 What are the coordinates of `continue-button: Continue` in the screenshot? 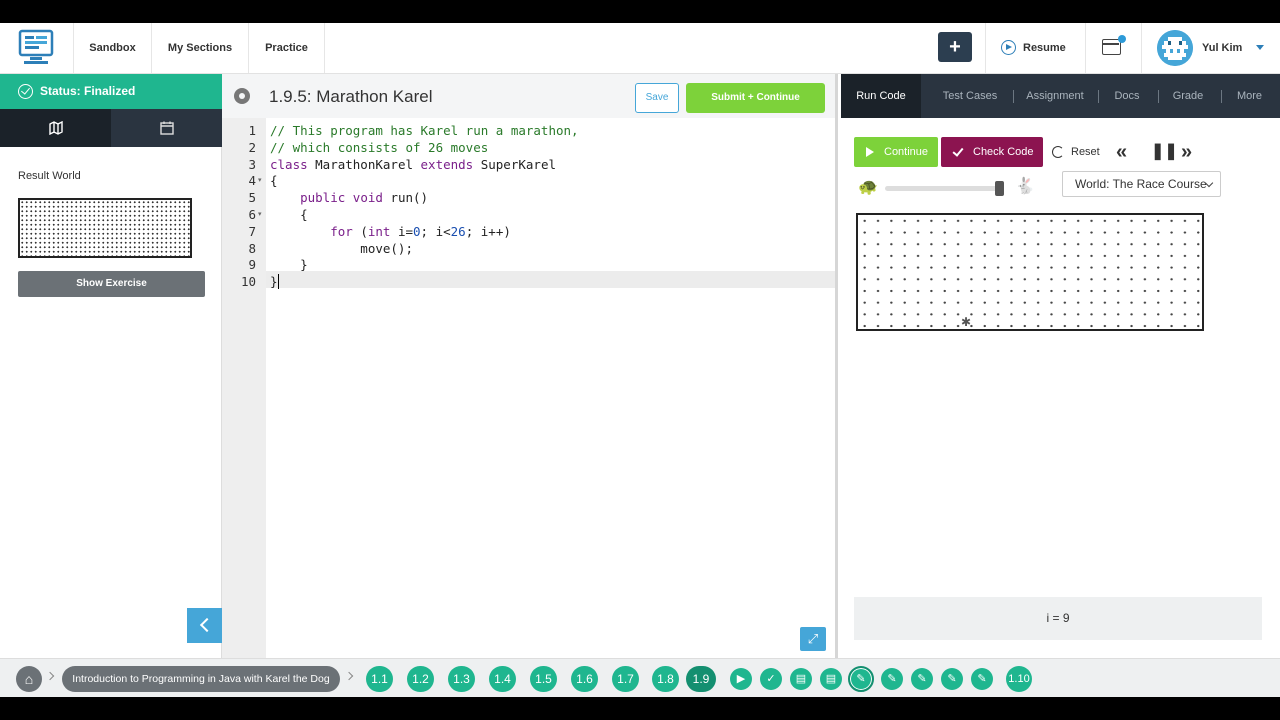 It's located at (896, 152).